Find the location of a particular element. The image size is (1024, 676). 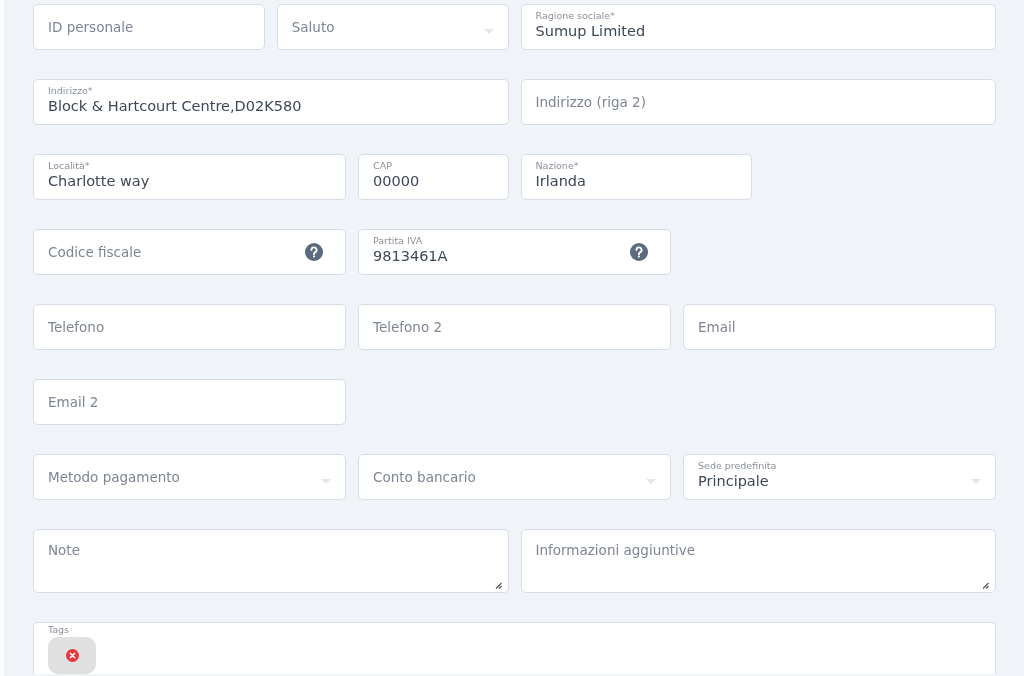

input-field: Email 2 is located at coordinates (189, 402).